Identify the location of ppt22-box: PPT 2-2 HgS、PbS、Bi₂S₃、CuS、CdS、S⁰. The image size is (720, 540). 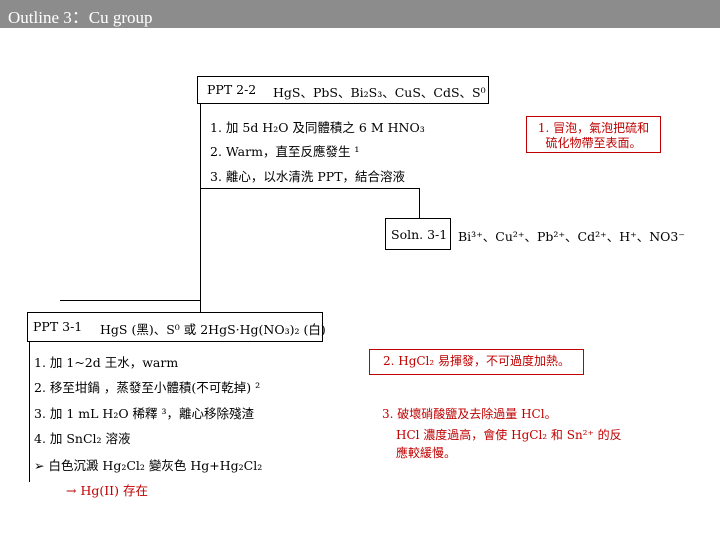
(343, 90).